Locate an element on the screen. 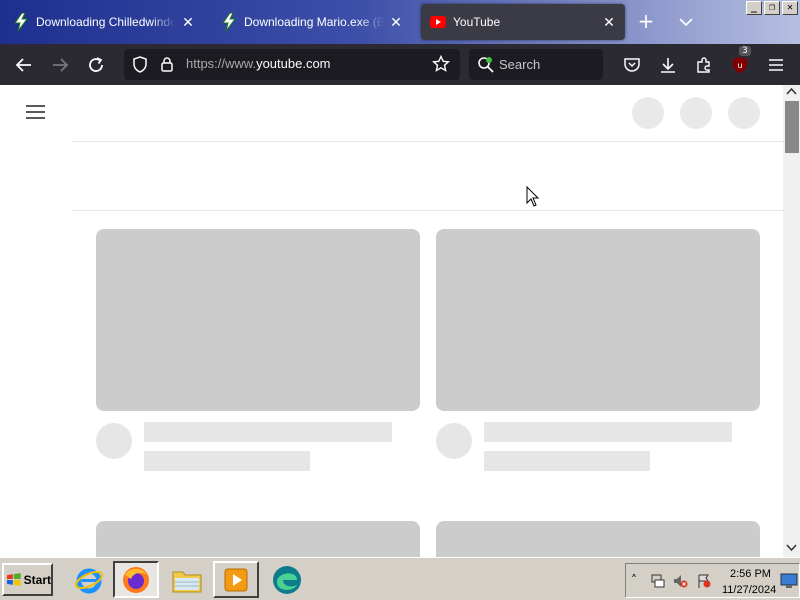  media-player-icon is located at coordinates (236, 579).